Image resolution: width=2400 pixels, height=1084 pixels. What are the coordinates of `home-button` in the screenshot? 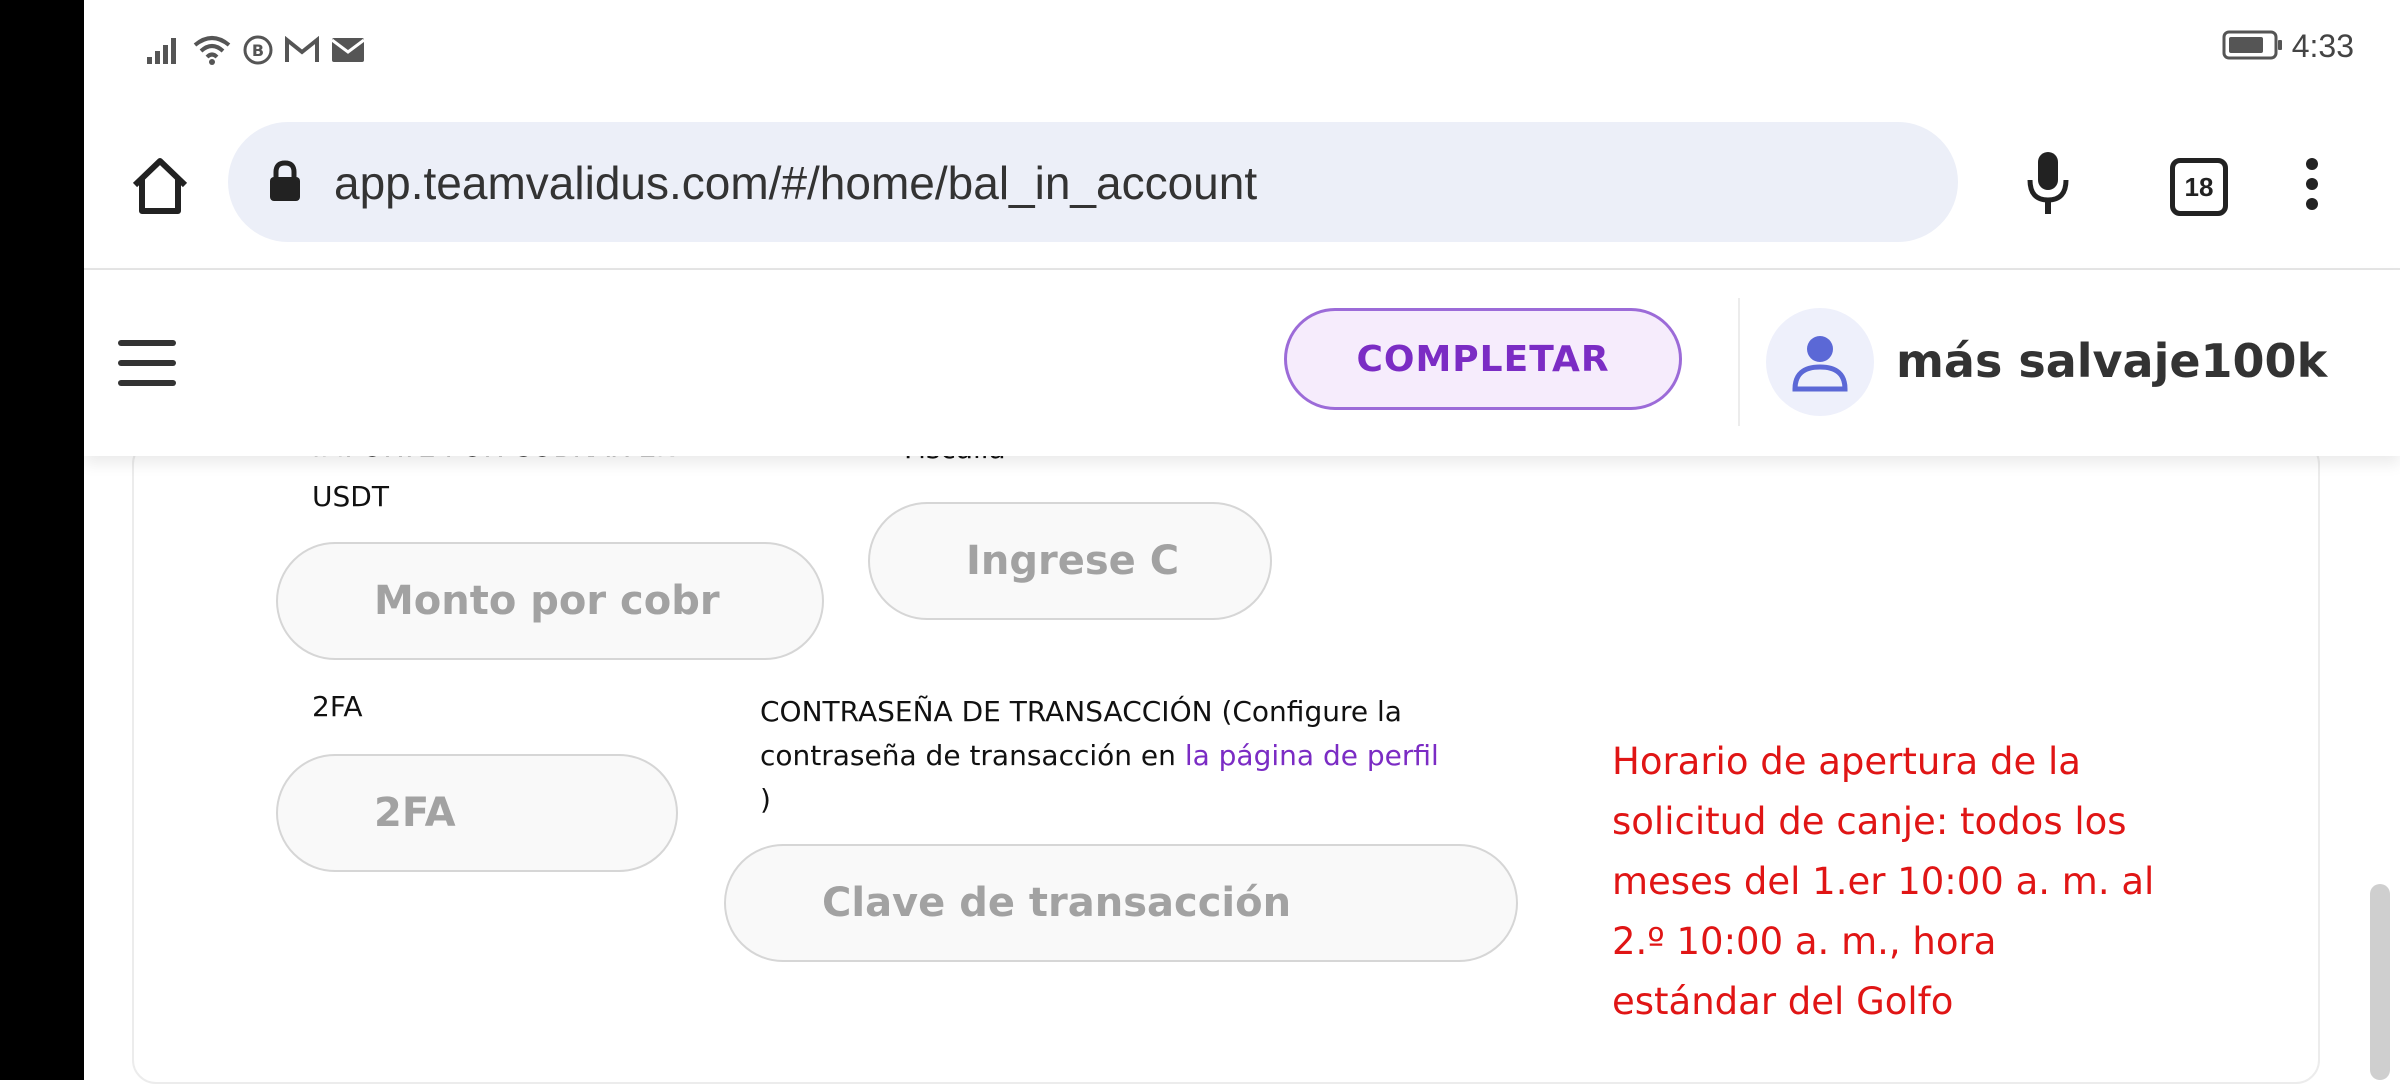 It's located at (160, 186).